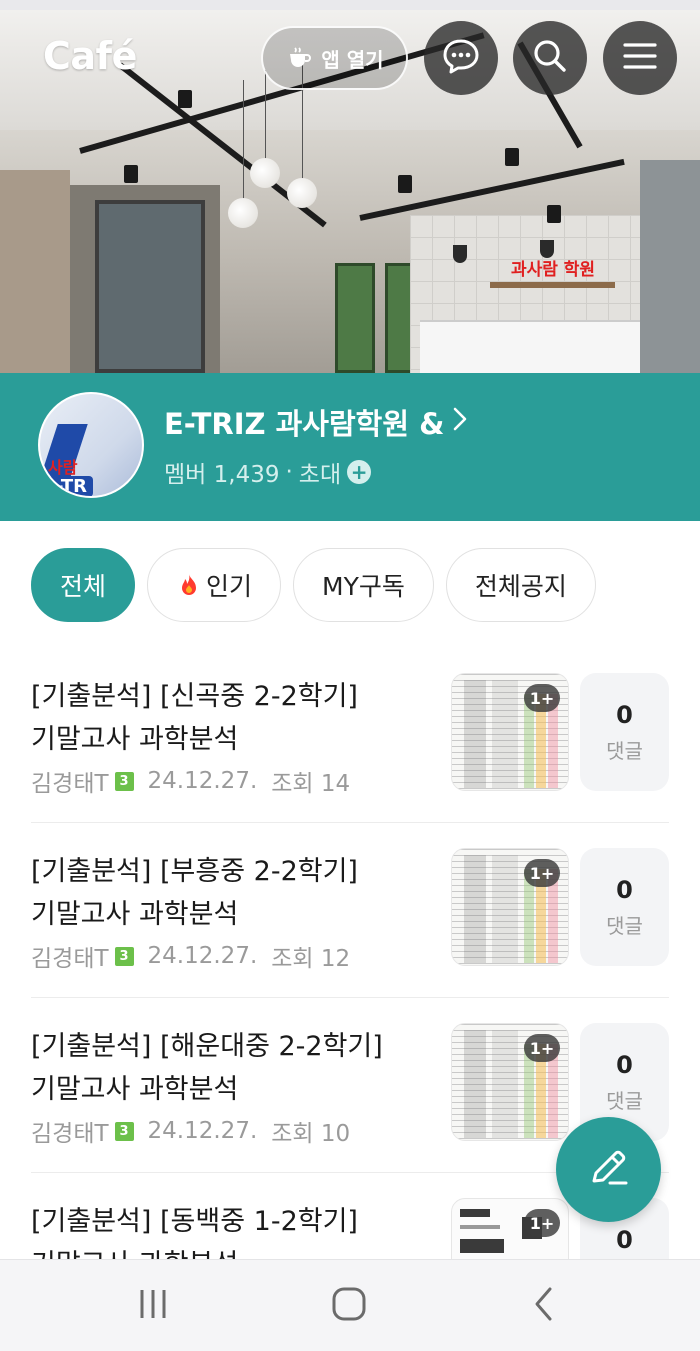 Image resolution: width=700 pixels, height=1351 pixels. What do you see at coordinates (63, 467) in the screenshot?
I see `avatar-text-top: 사람` at bounding box center [63, 467].